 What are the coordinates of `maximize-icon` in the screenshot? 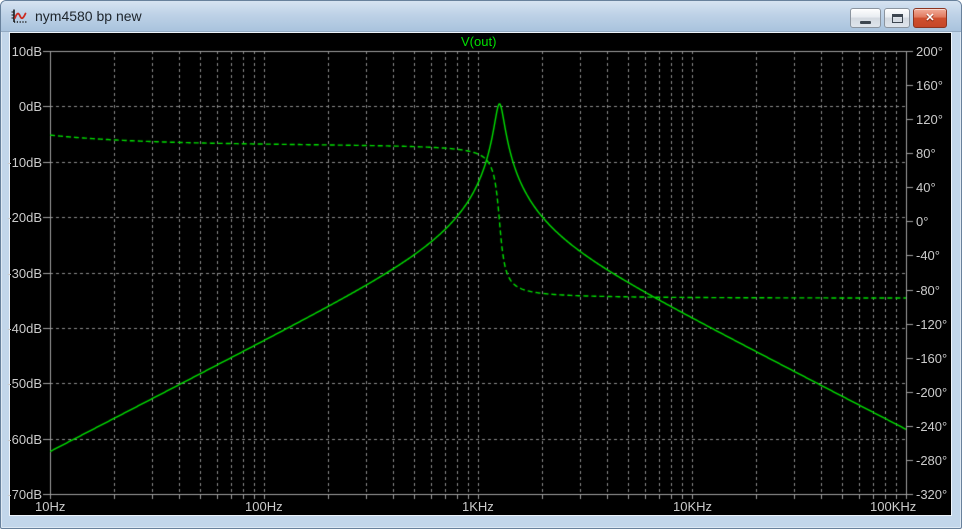 It's located at (897, 18).